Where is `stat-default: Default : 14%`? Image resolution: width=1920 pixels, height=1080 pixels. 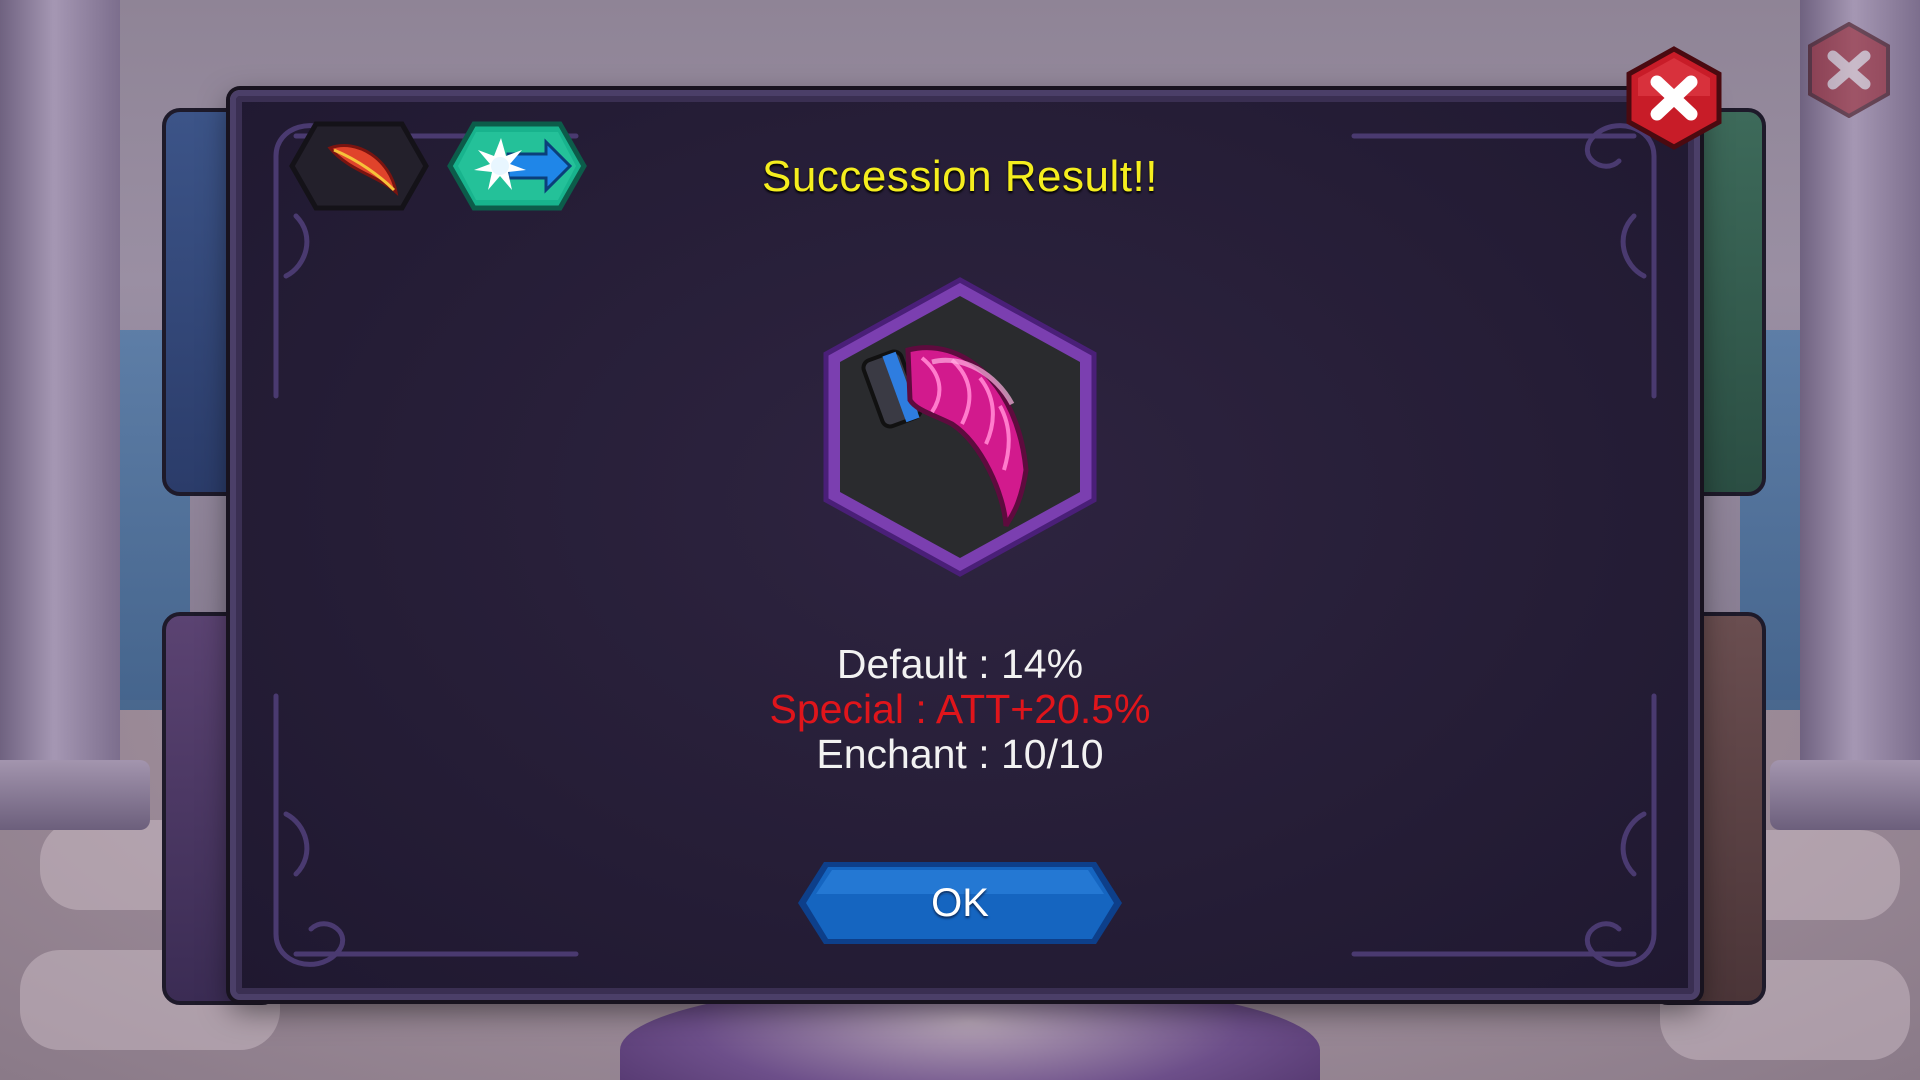 stat-default: Default : 14% is located at coordinates (960, 664).